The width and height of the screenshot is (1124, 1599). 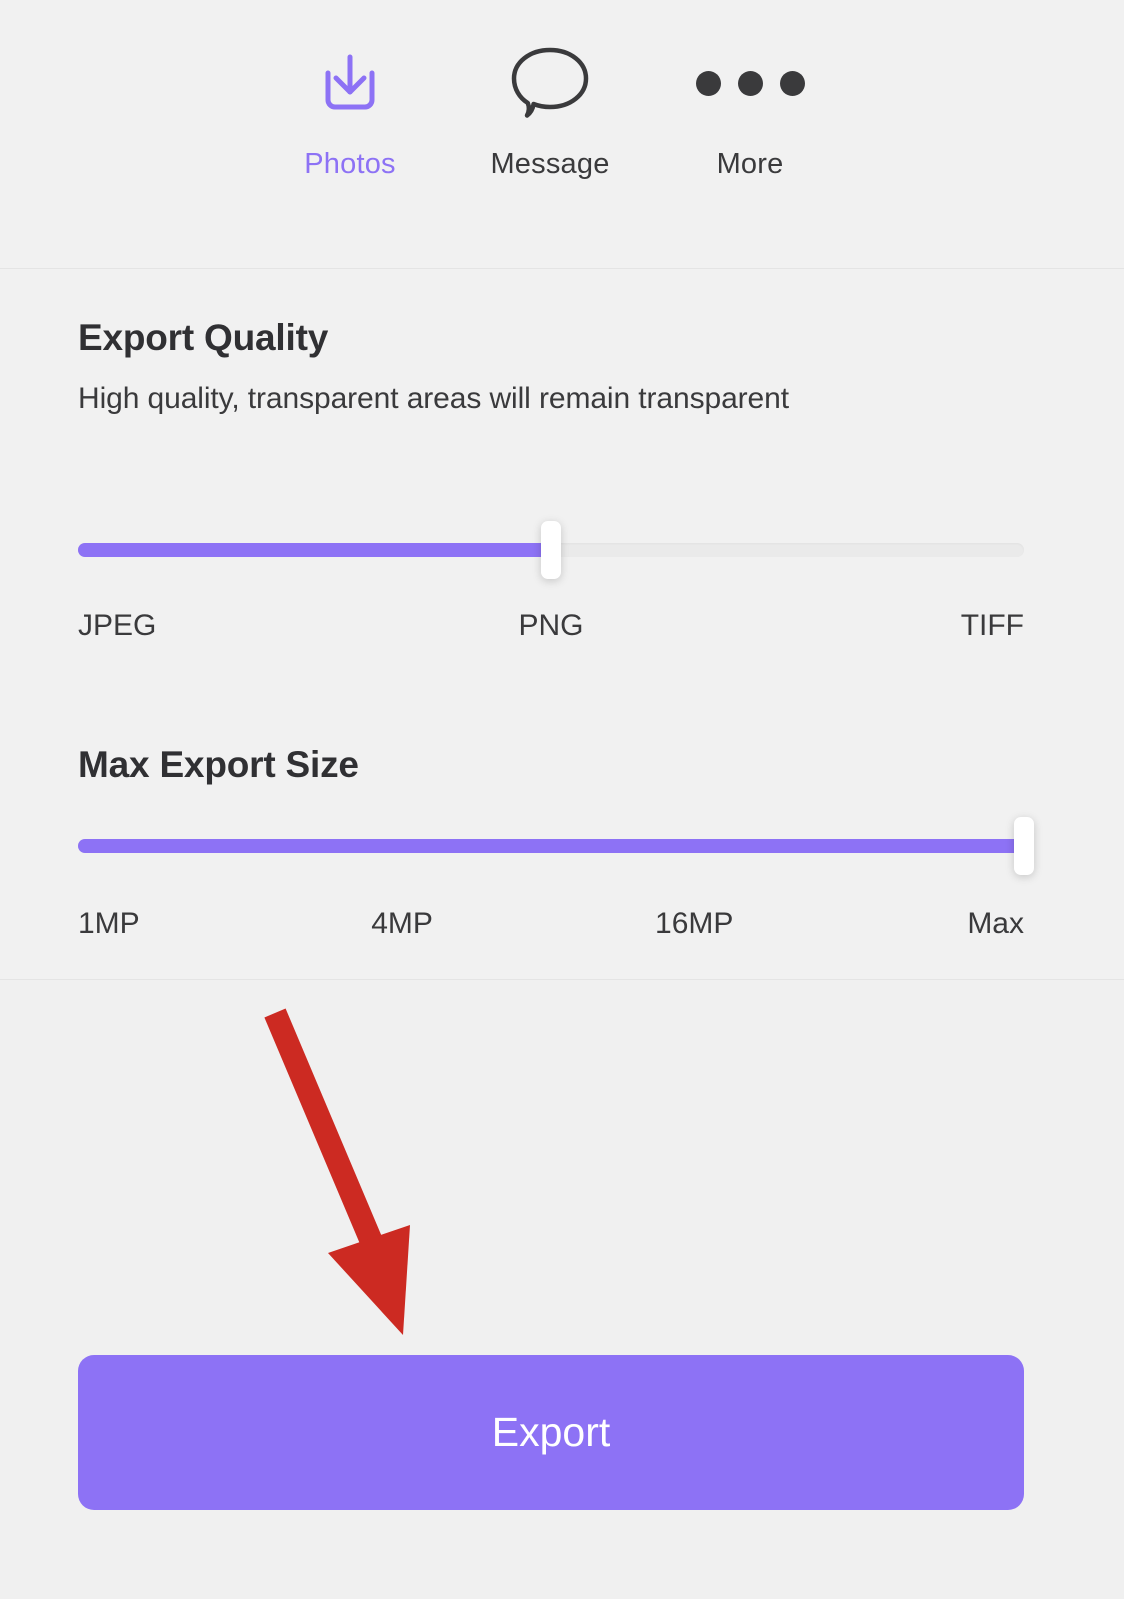 I want to click on tick-label: PNG, so click(x=551, y=625).